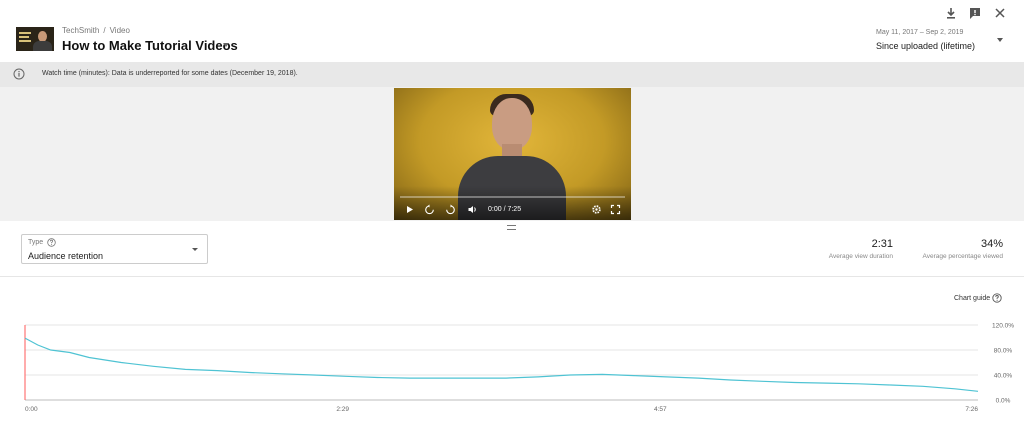 This screenshot has width=1024, height=436. I want to click on y-tick-label: 80.0%, so click(1003, 351).